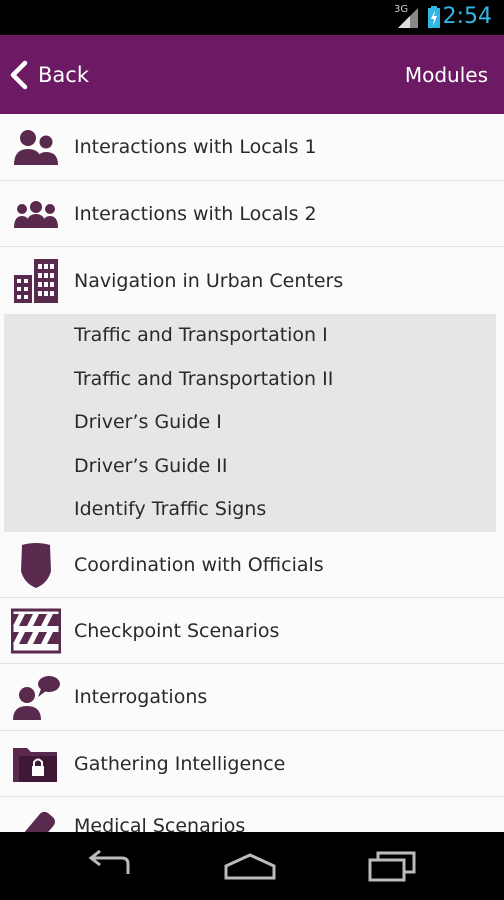 The image size is (504, 900). I want to click on three-people-icon, so click(36, 214).